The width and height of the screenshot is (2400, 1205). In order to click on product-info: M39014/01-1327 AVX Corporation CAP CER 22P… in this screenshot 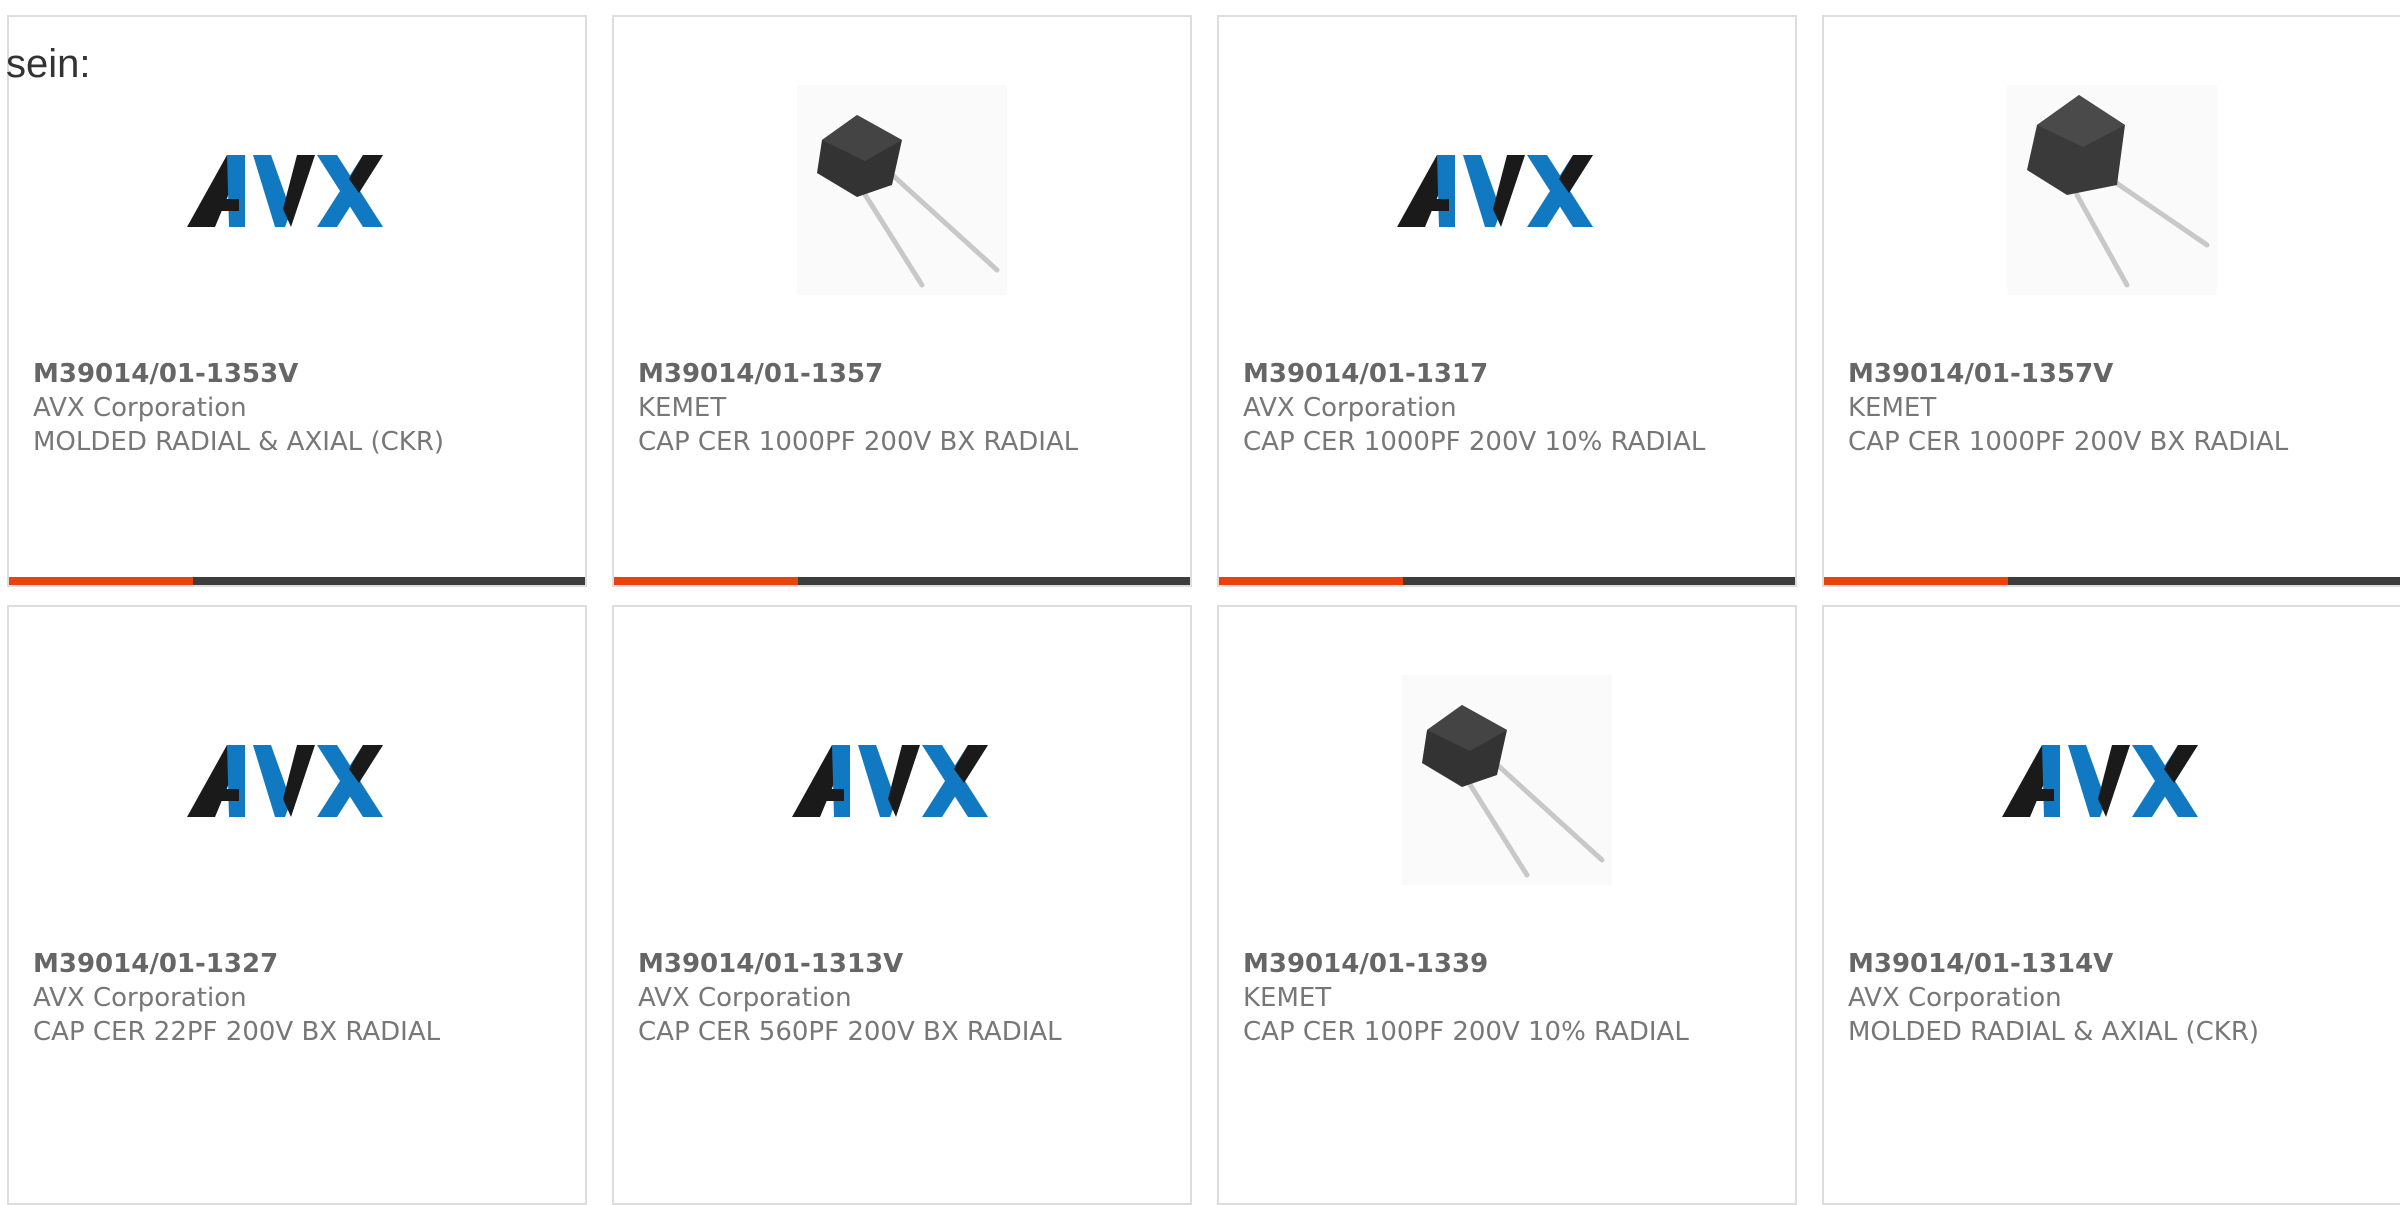, I will do `click(297, 998)`.